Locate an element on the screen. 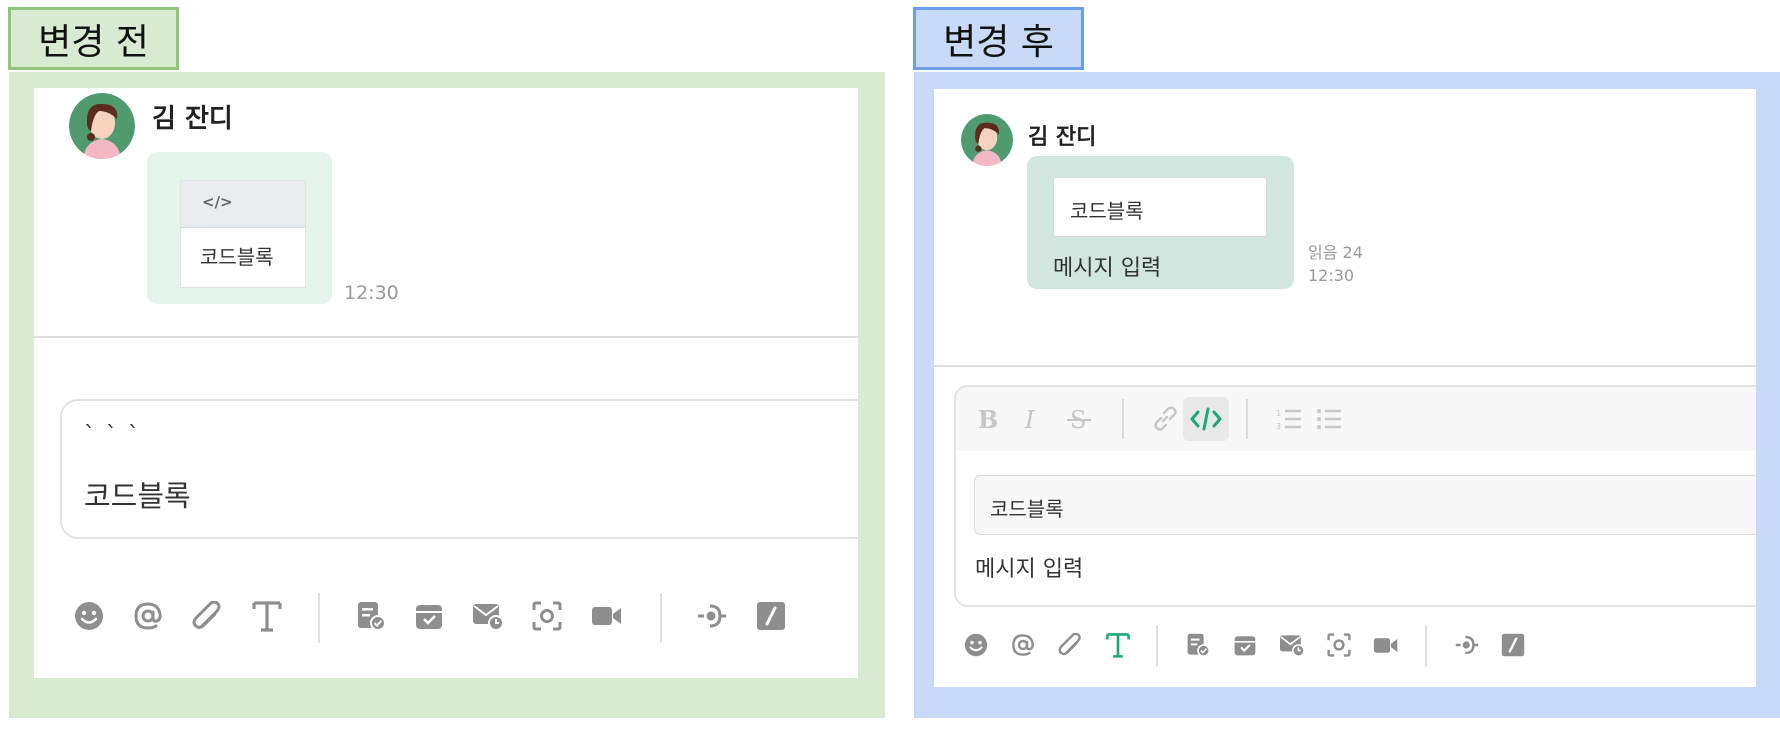 Image resolution: width=1780 pixels, height=736 pixels. message-editor: B I S 13 코드블록 메시지 입력 is located at coordinates (1355, 496).